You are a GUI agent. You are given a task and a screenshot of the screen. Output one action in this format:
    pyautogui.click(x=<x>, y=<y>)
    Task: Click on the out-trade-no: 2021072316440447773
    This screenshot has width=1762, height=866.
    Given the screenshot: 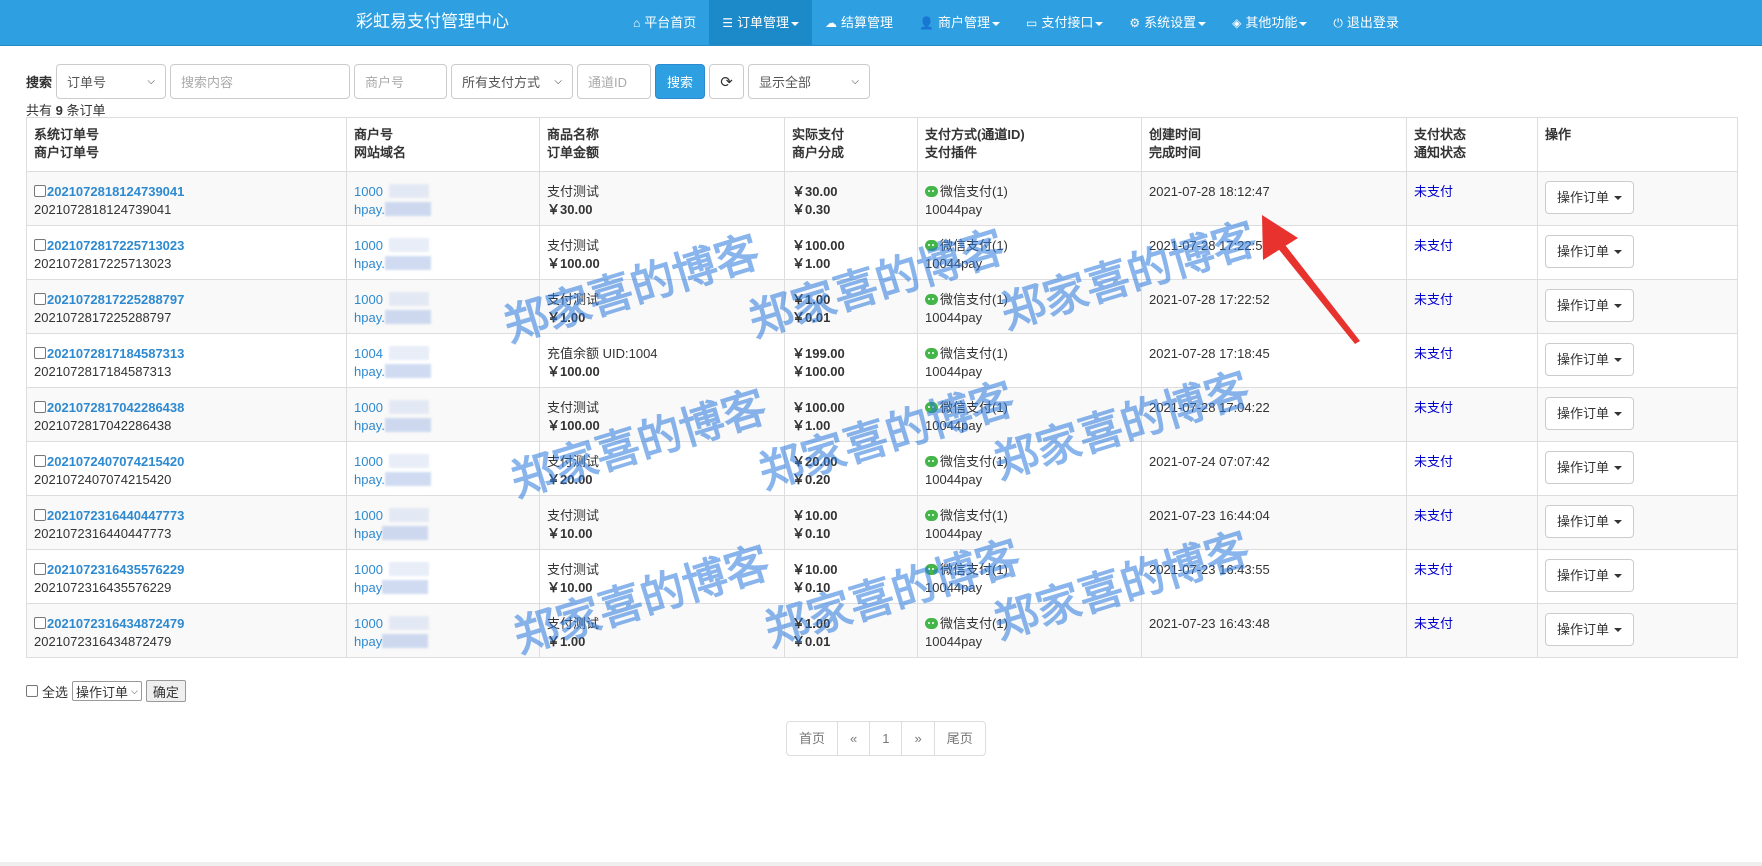 What is the action you would take?
    pyautogui.click(x=103, y=533)
    